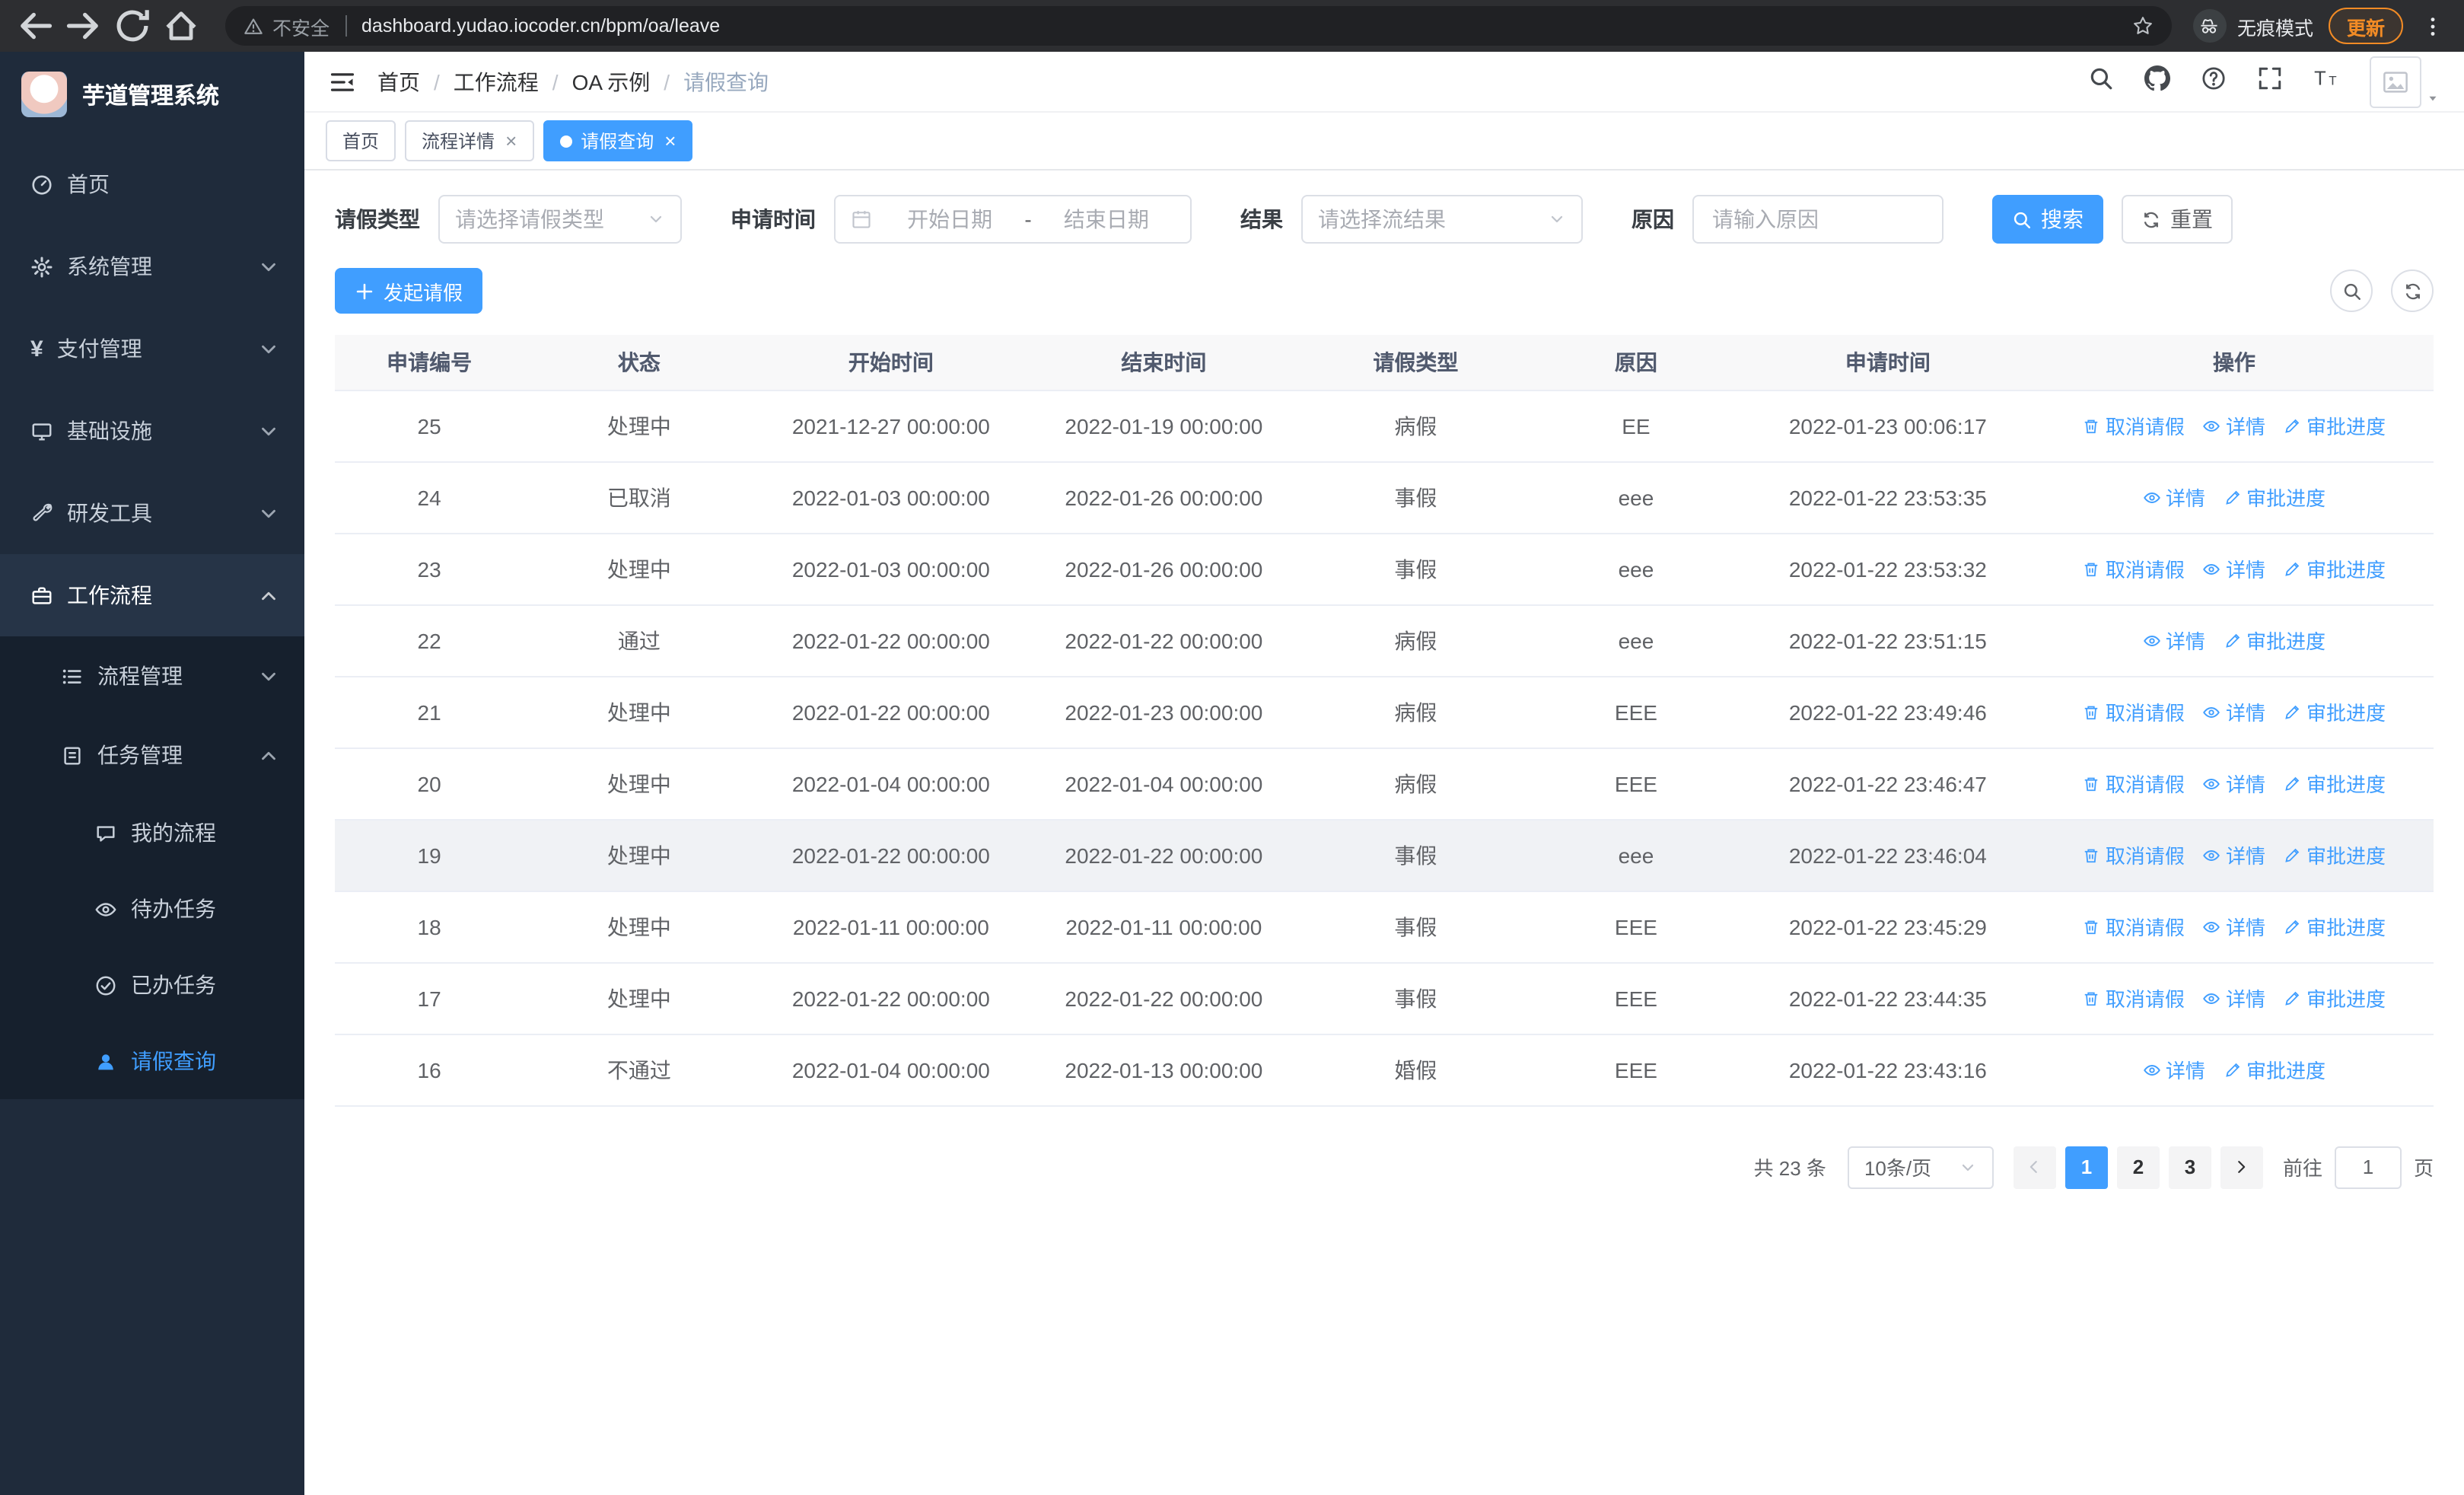  I want to click on table-search-button, so click(2351, 291).